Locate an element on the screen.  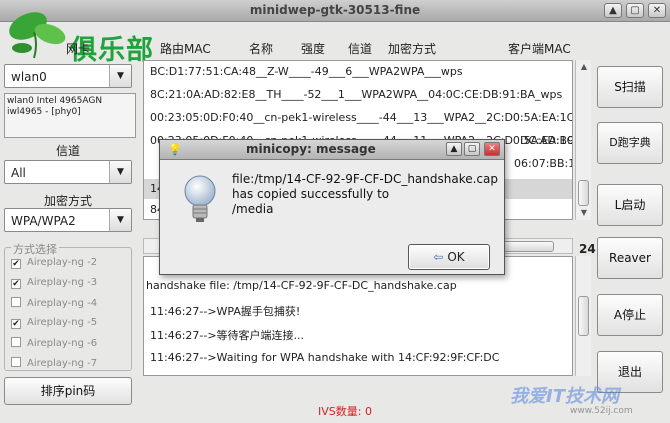
watermark-url: www.52ij.com is located at coordinates (601, 411).